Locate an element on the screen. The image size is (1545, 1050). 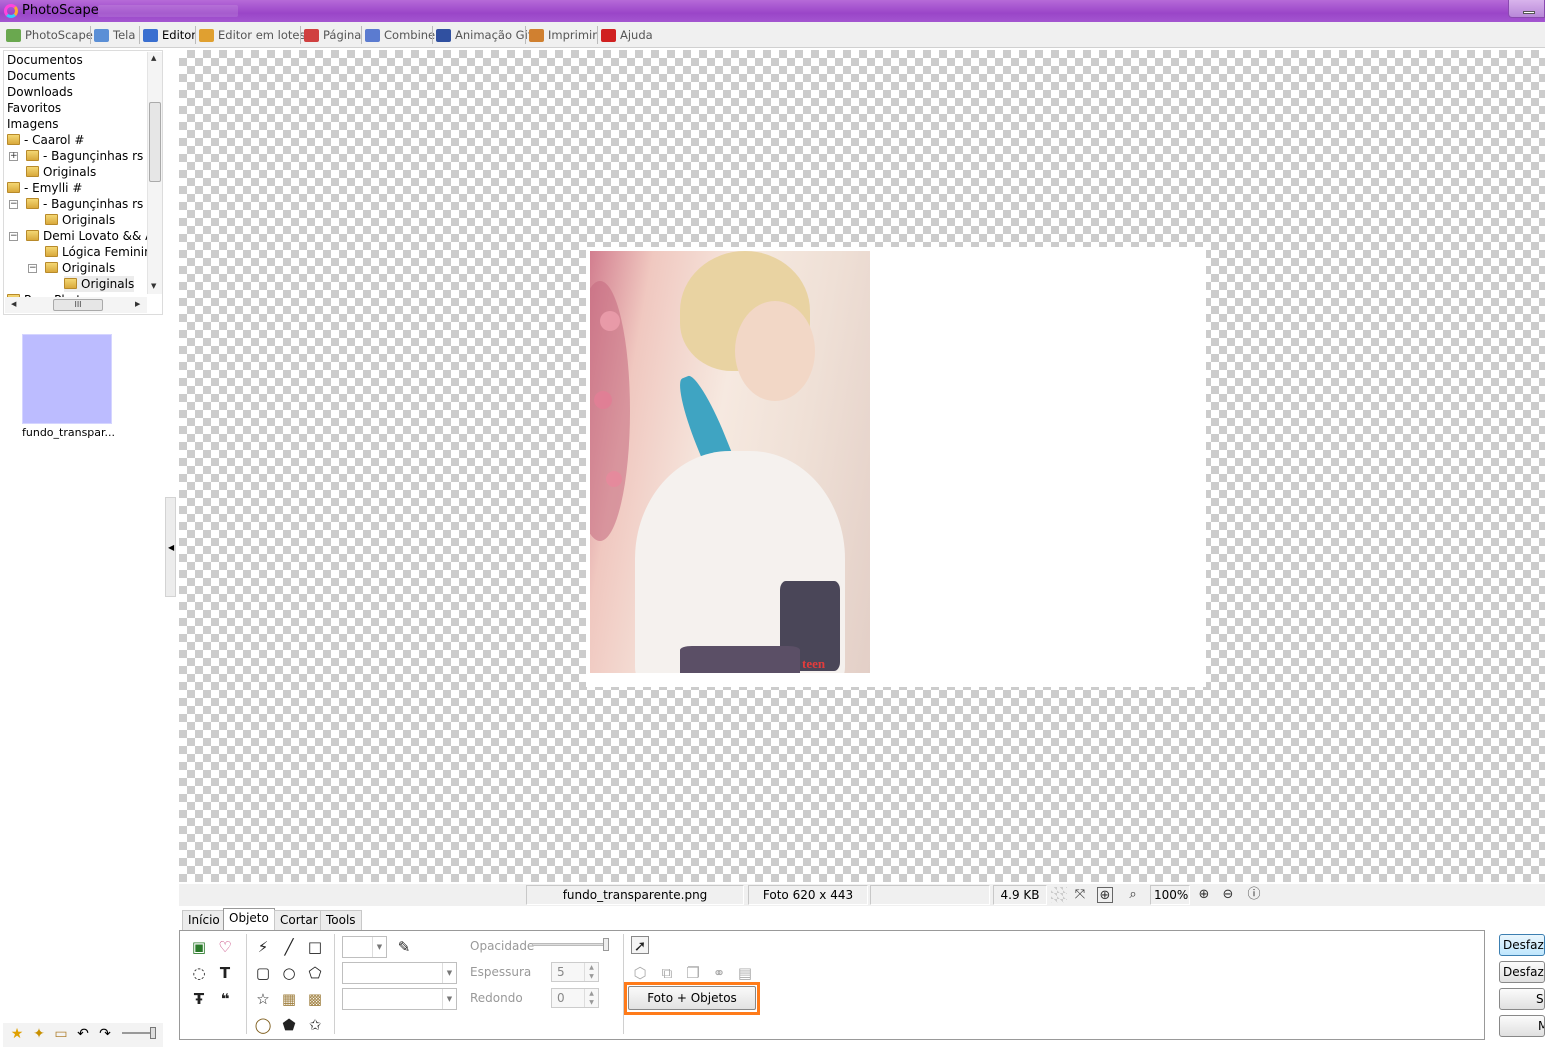
line-tool-icon: ╱ is located at coordinates (289, 947).